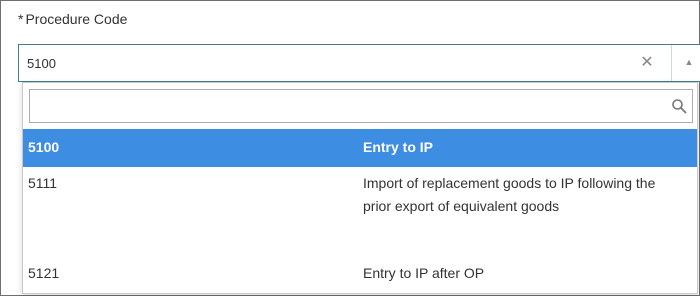 Image resolution: width=700 pixels, height=296 pixels. What do you see at coordinates (398, 147) in the screenshot?
I see `option-description: Entry to IP` at bounding box center [398, 147].